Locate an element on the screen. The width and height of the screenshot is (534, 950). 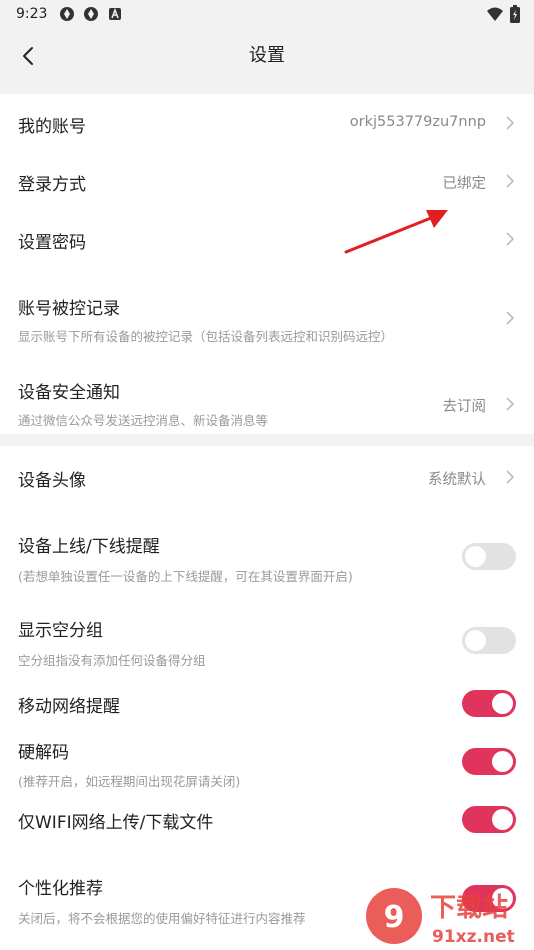
security-notice-row: 设备安全通知 通过微信公众号发送远控消息、新设备消息等 去订阅 is located at coordinates (267, 399).